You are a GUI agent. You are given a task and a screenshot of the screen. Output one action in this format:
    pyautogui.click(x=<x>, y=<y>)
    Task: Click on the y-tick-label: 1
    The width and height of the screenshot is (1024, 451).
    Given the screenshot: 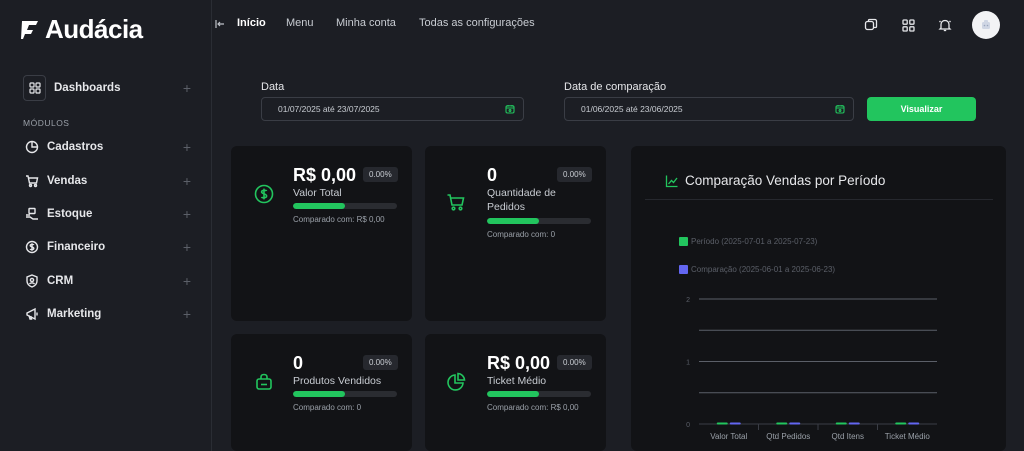 What is the action you would take?
    pyautogui.click(x=688, y=363)
    